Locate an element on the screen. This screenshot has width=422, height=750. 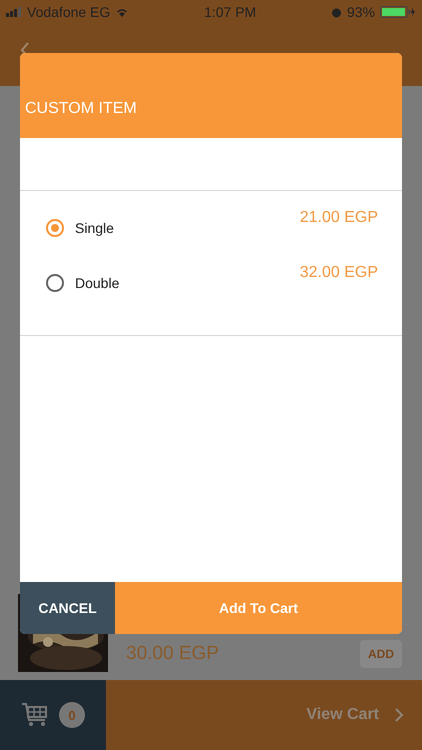
chevron-right-icon is located at coordinates (399, 715).